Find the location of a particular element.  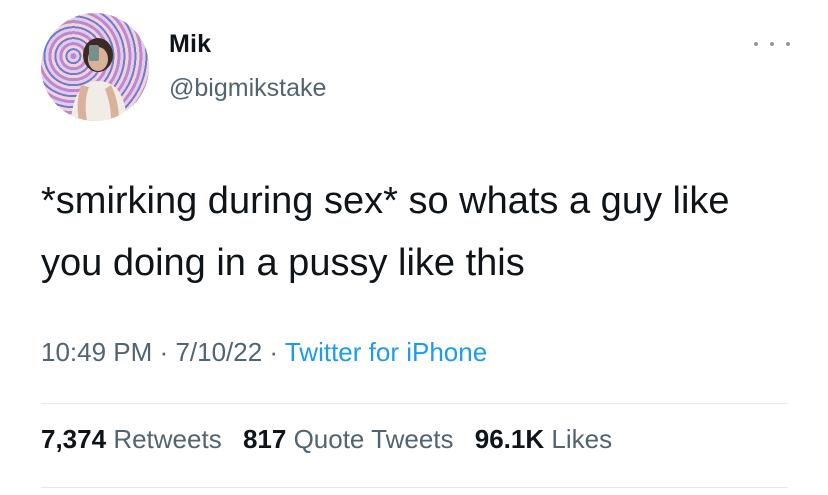

quote-tweets-stat: 817 Quote Tweets is located at coordinates (352, 439).